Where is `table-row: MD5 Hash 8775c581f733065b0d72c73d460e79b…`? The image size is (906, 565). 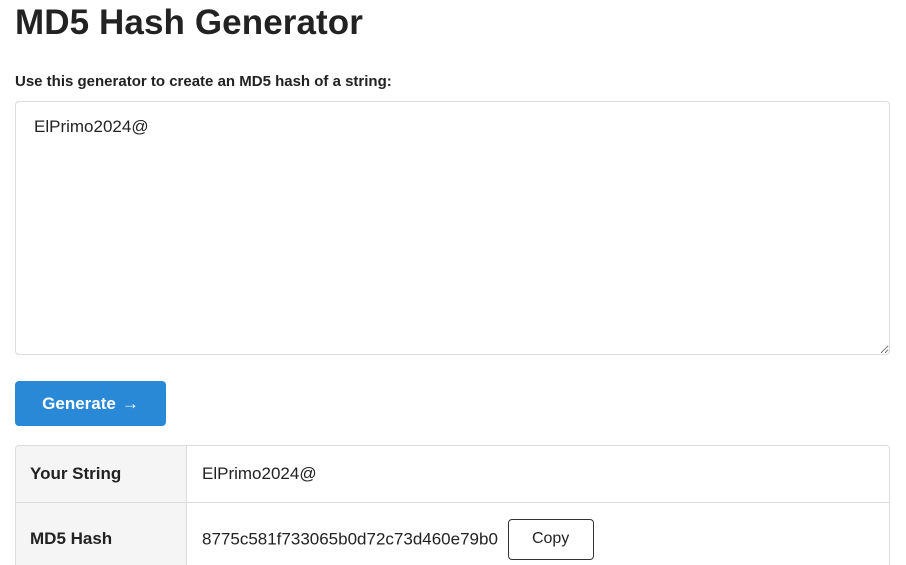 table-row: MD5 Hash 8775c581f733065b0d72c73d460e79b… is located at coordinates (452, 534).